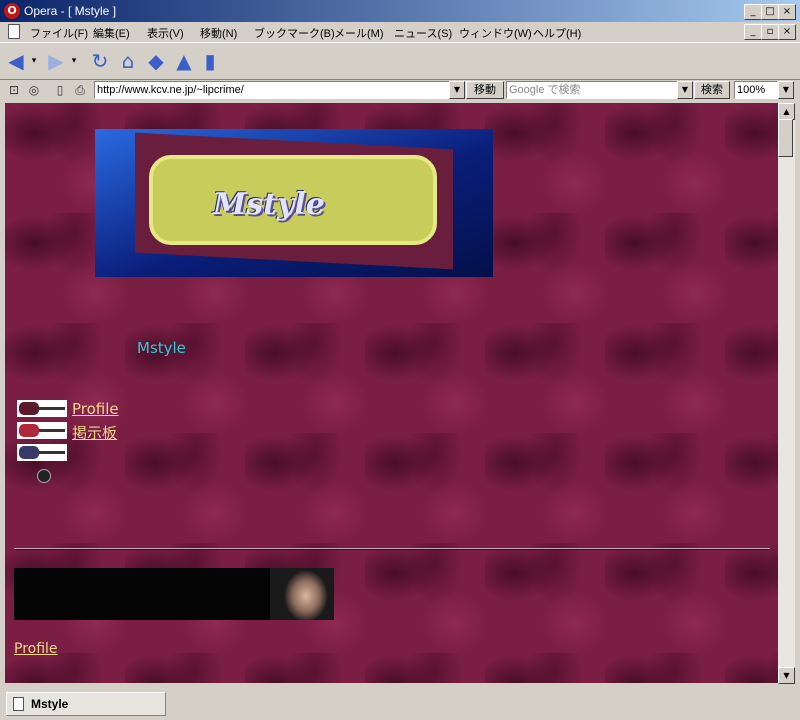 Image resolution: width=800 pixels, height=720 pixels. Describe the element at coordinates (302, 594) in the screenshot. I see `portrait-image` at that location.